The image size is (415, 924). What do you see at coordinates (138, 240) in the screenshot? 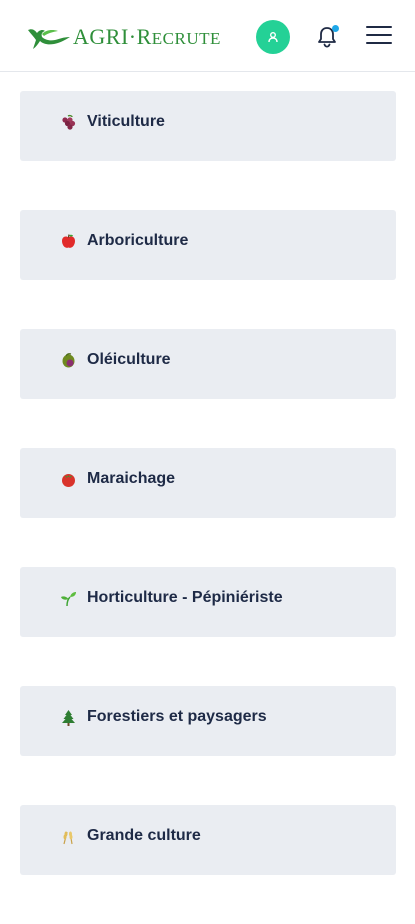
I see `category-label: Arboriculture` at bounding box center [138, 240].